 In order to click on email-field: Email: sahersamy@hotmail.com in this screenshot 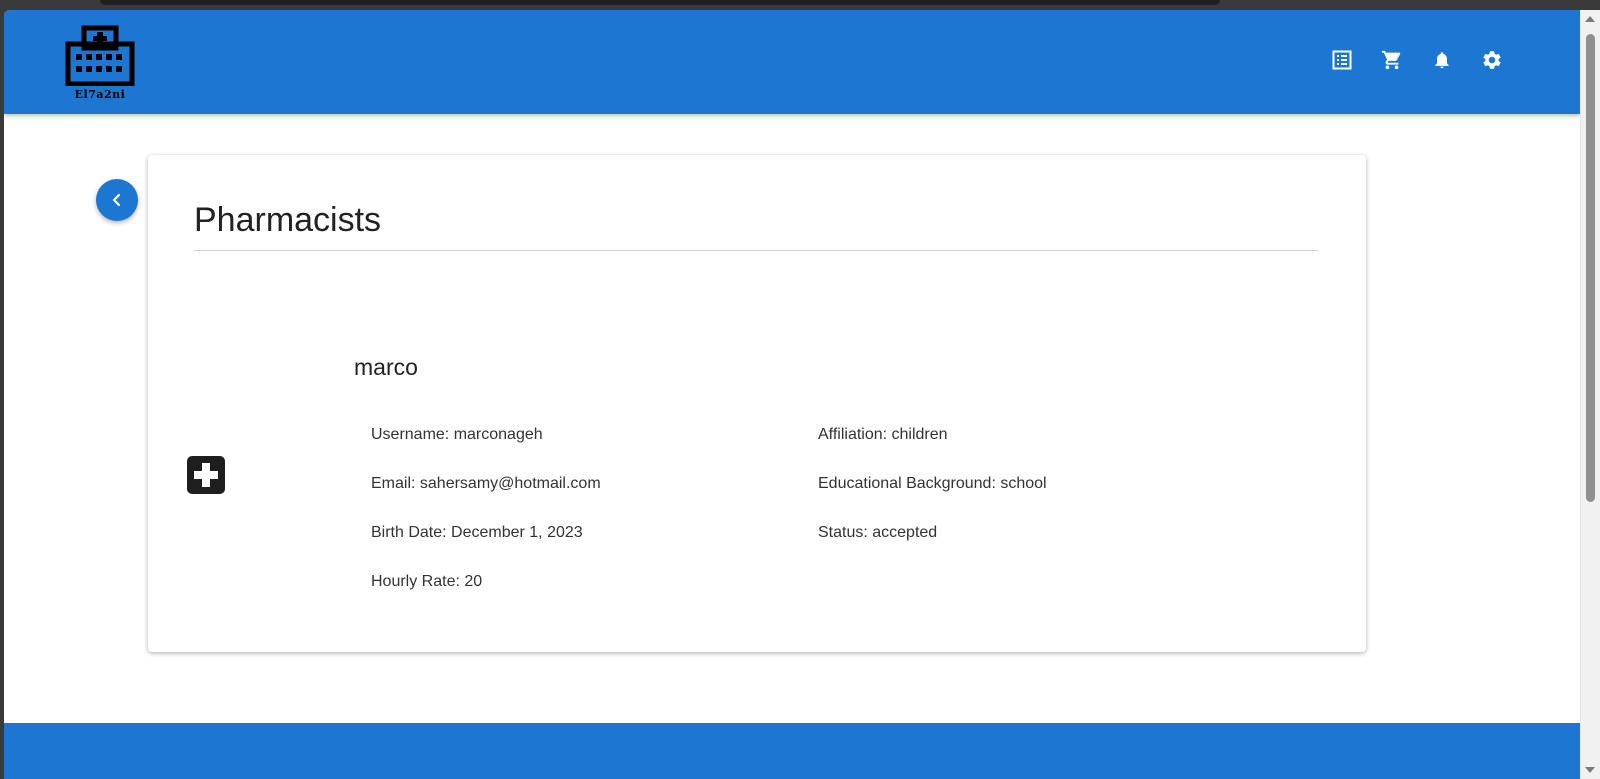, I will do `click(486, 483)`.